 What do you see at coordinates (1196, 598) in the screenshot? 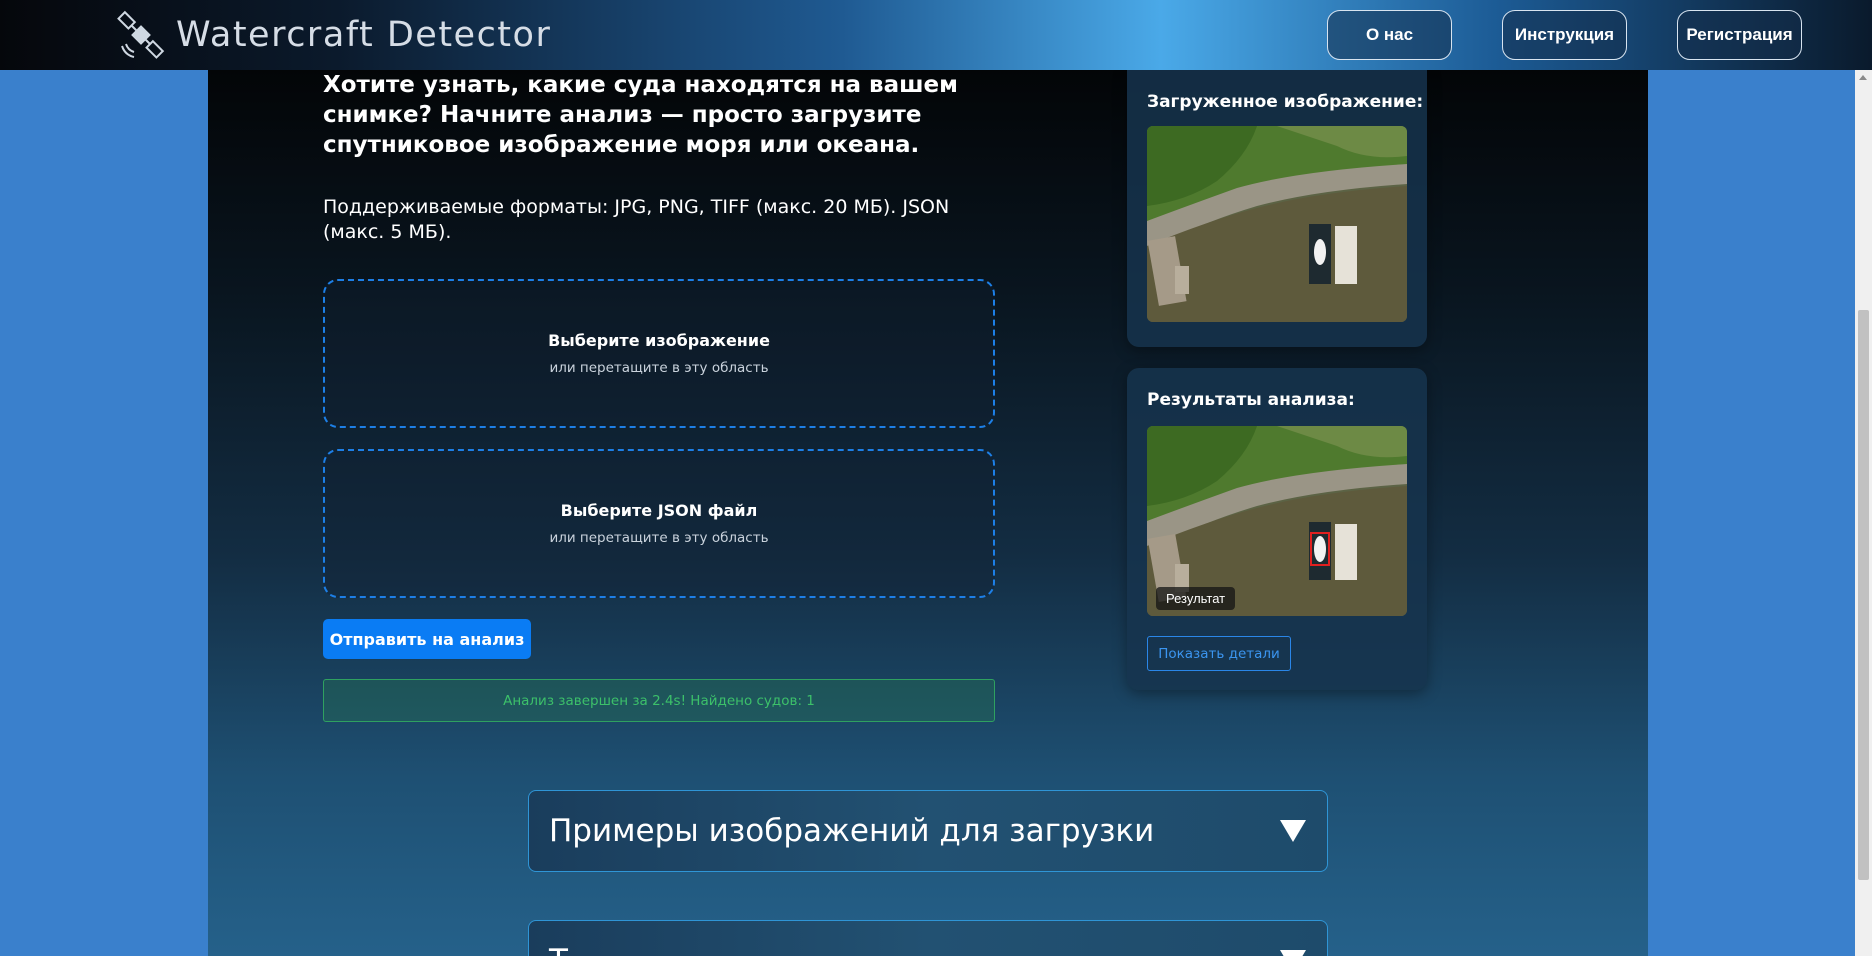
I see `result-badge: Результат` at bounding box center [1196, 598].